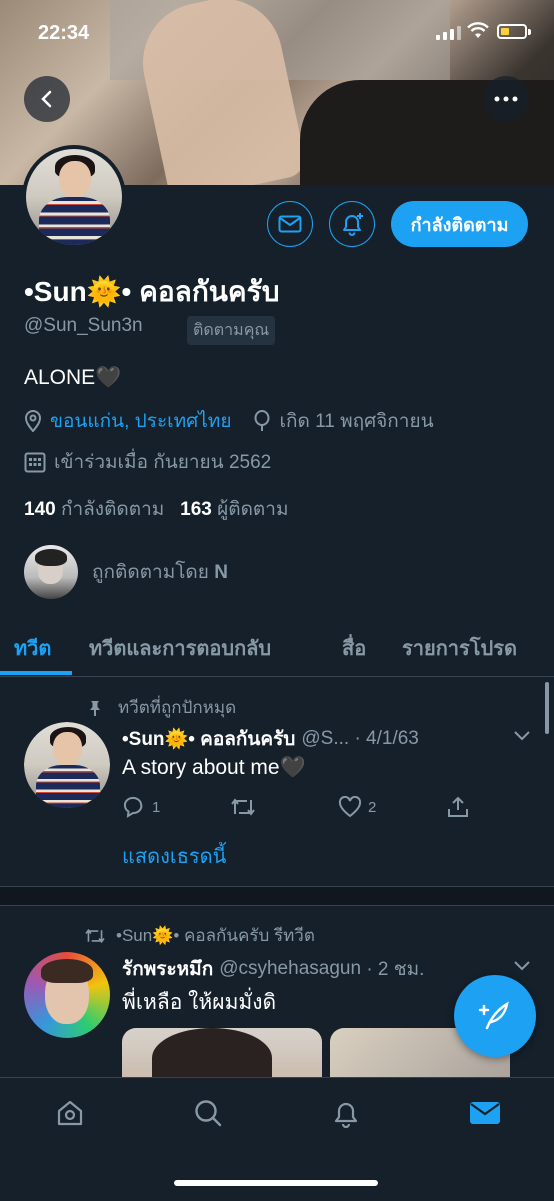 The width and height of the screenshot is (554, 1201). I want to click on reply-icon, so click(133, 807).